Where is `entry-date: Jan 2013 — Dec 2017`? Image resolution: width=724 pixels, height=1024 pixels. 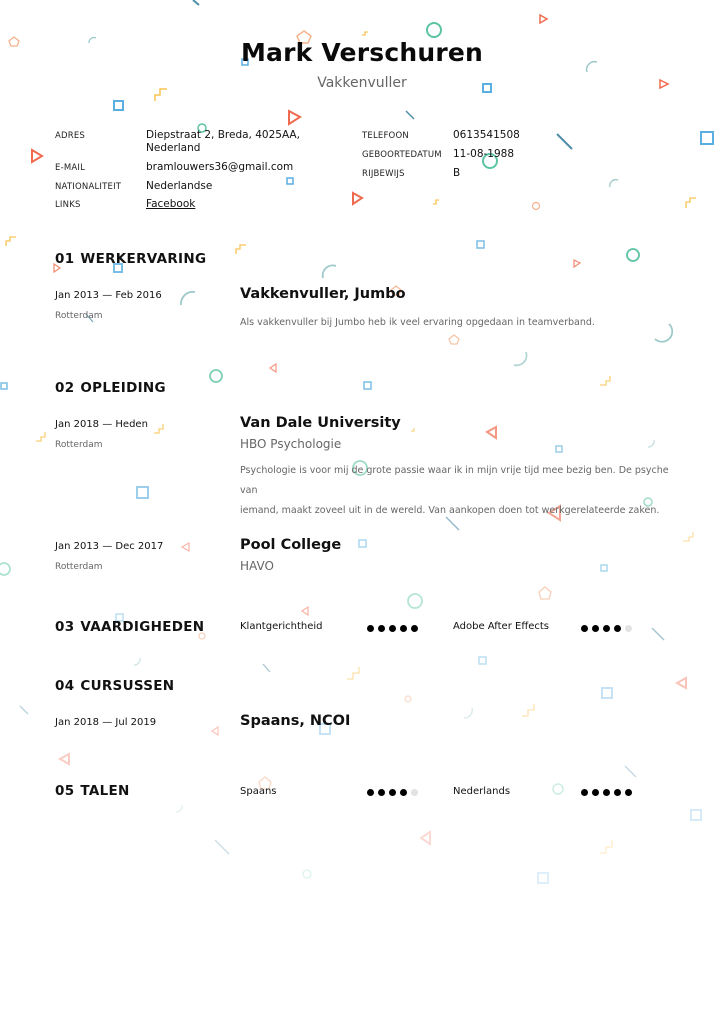 entry-date: Jan 2013 — Dec 2017 is located at coordinates (109, 546).